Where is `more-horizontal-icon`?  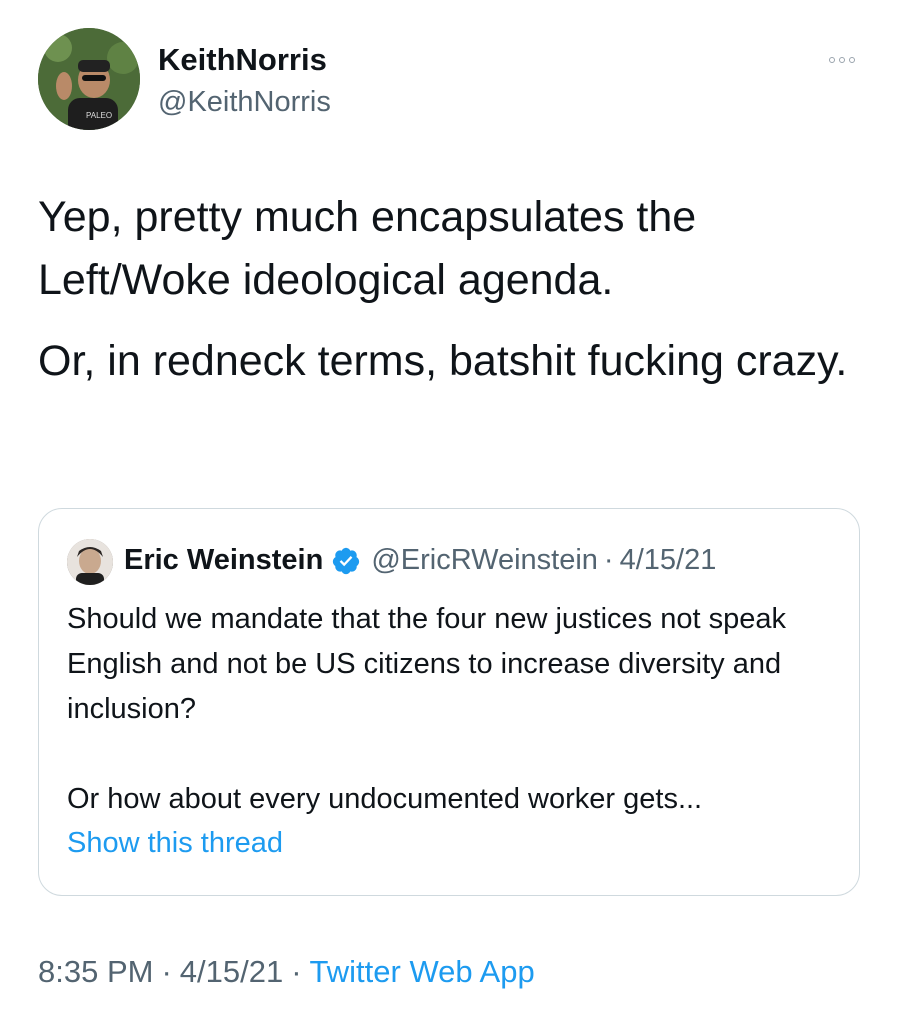
more-horizontal-icon is located at coordinates (832, 60).